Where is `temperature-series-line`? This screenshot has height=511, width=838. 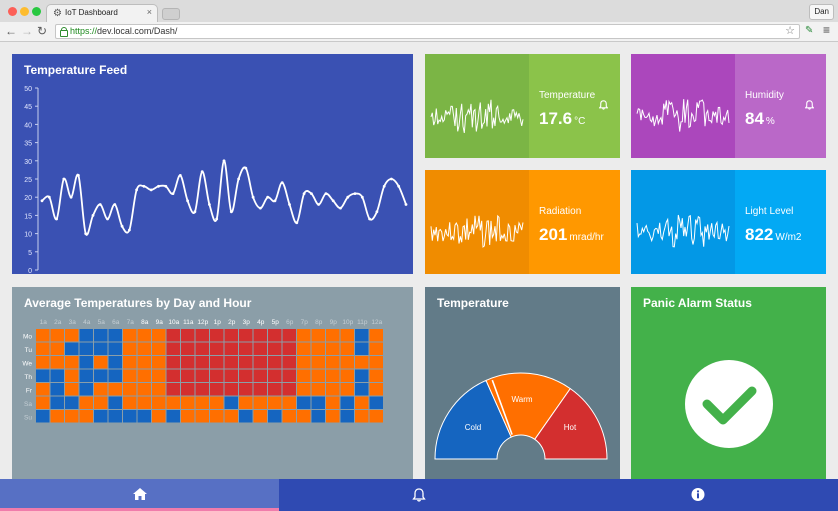 temperature-series-line is located at coordinates (224, 197).